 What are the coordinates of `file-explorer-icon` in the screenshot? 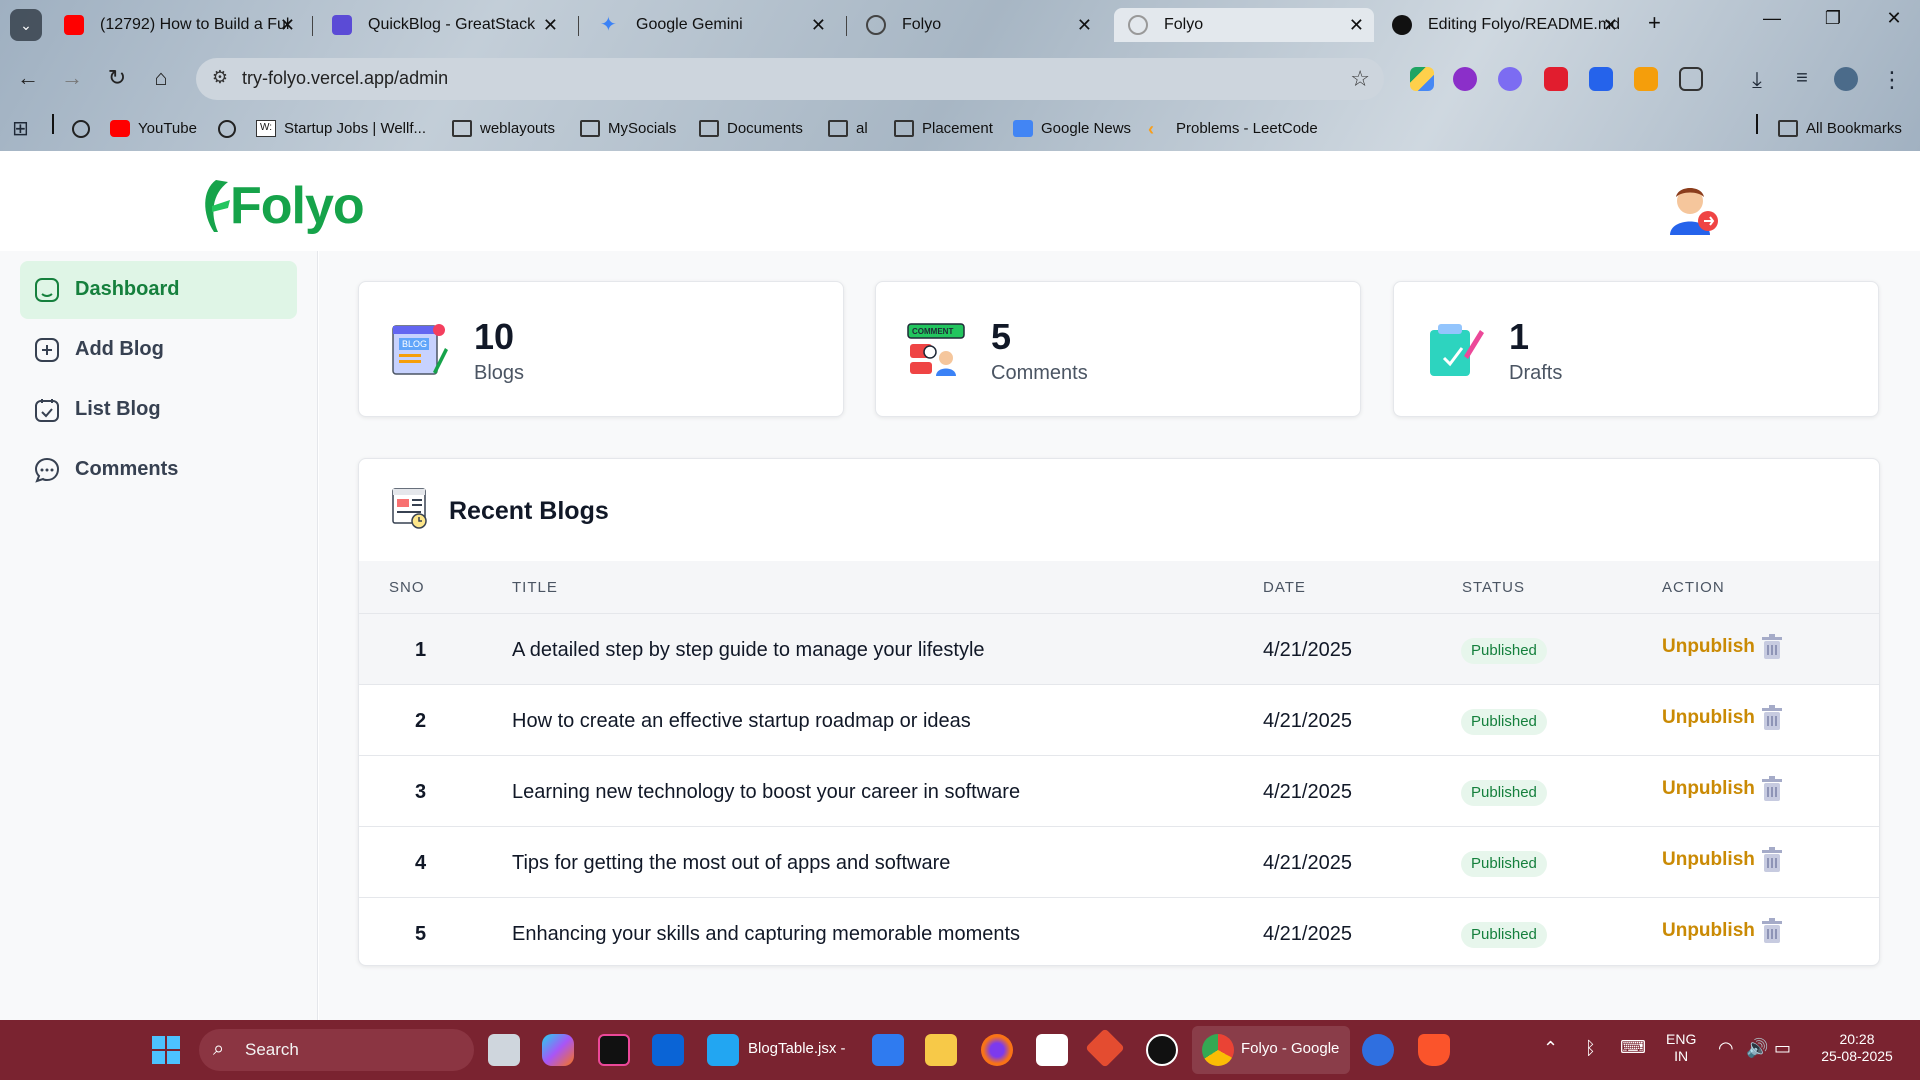 It's located at (941, 1050).